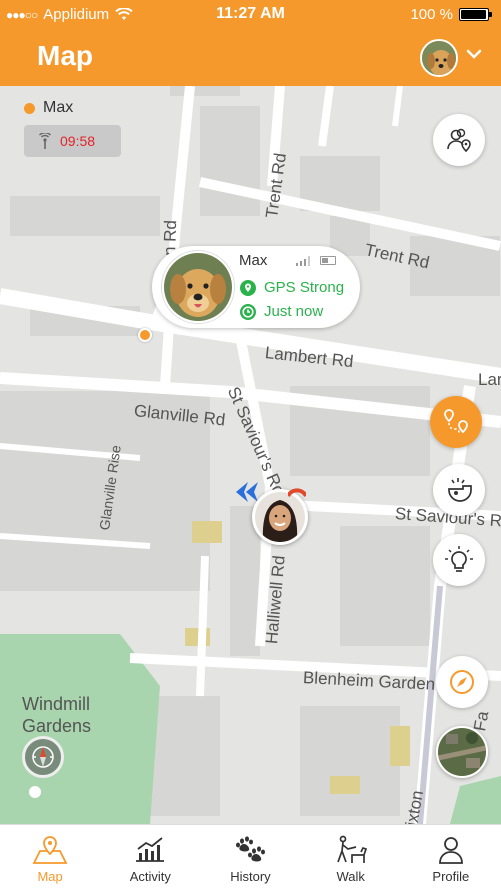 The width and height of the screenshot is (501, 890). What do you see at coordinates (50, 876) in the screenshot?
I see `tab-label-map: Map` at bounding box center [50, 876].